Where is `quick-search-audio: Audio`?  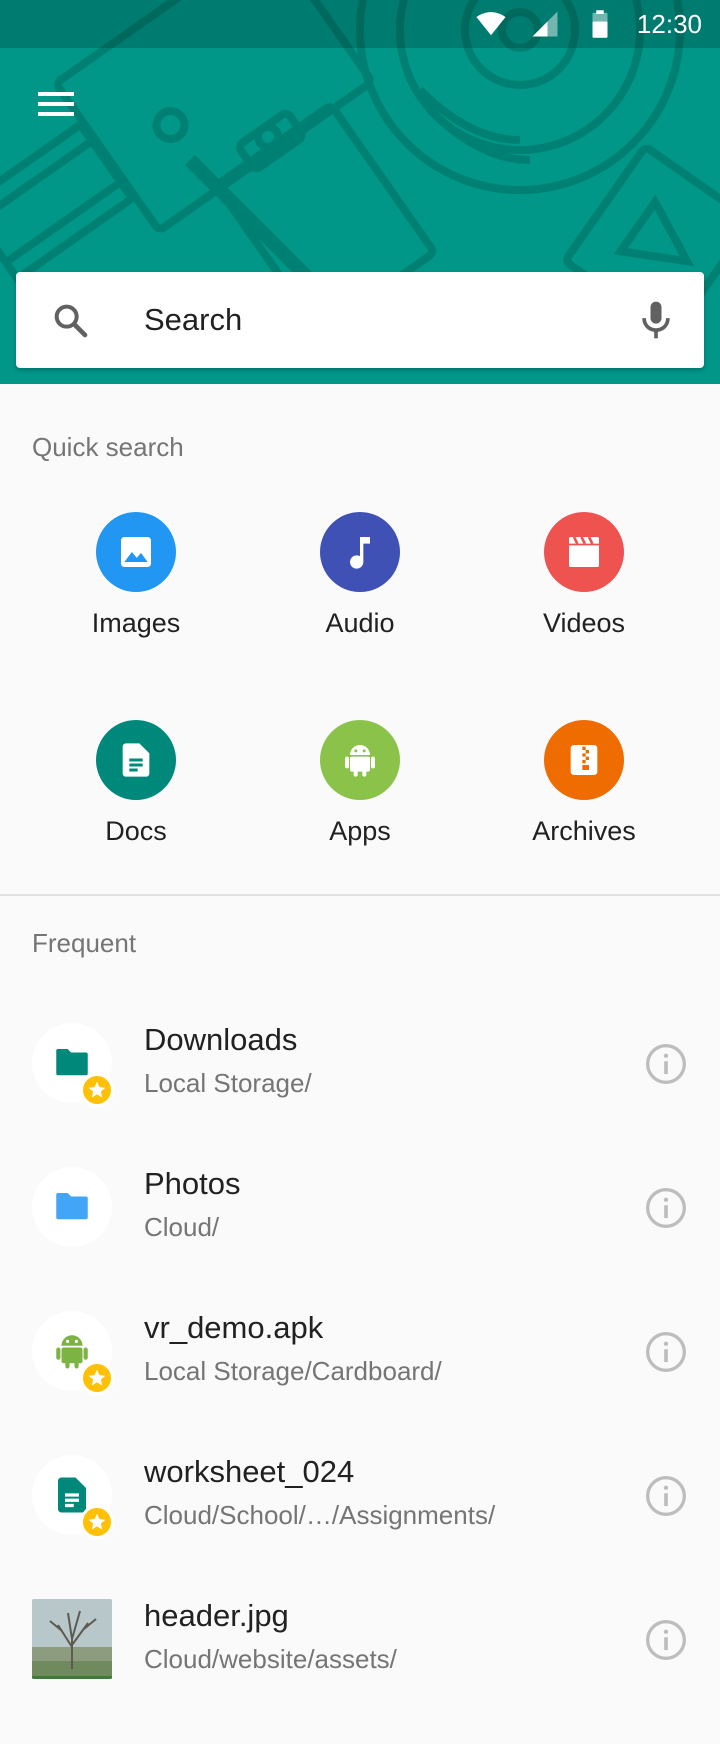
quick-search-audio: Audio is located at coordinates (360, 592).